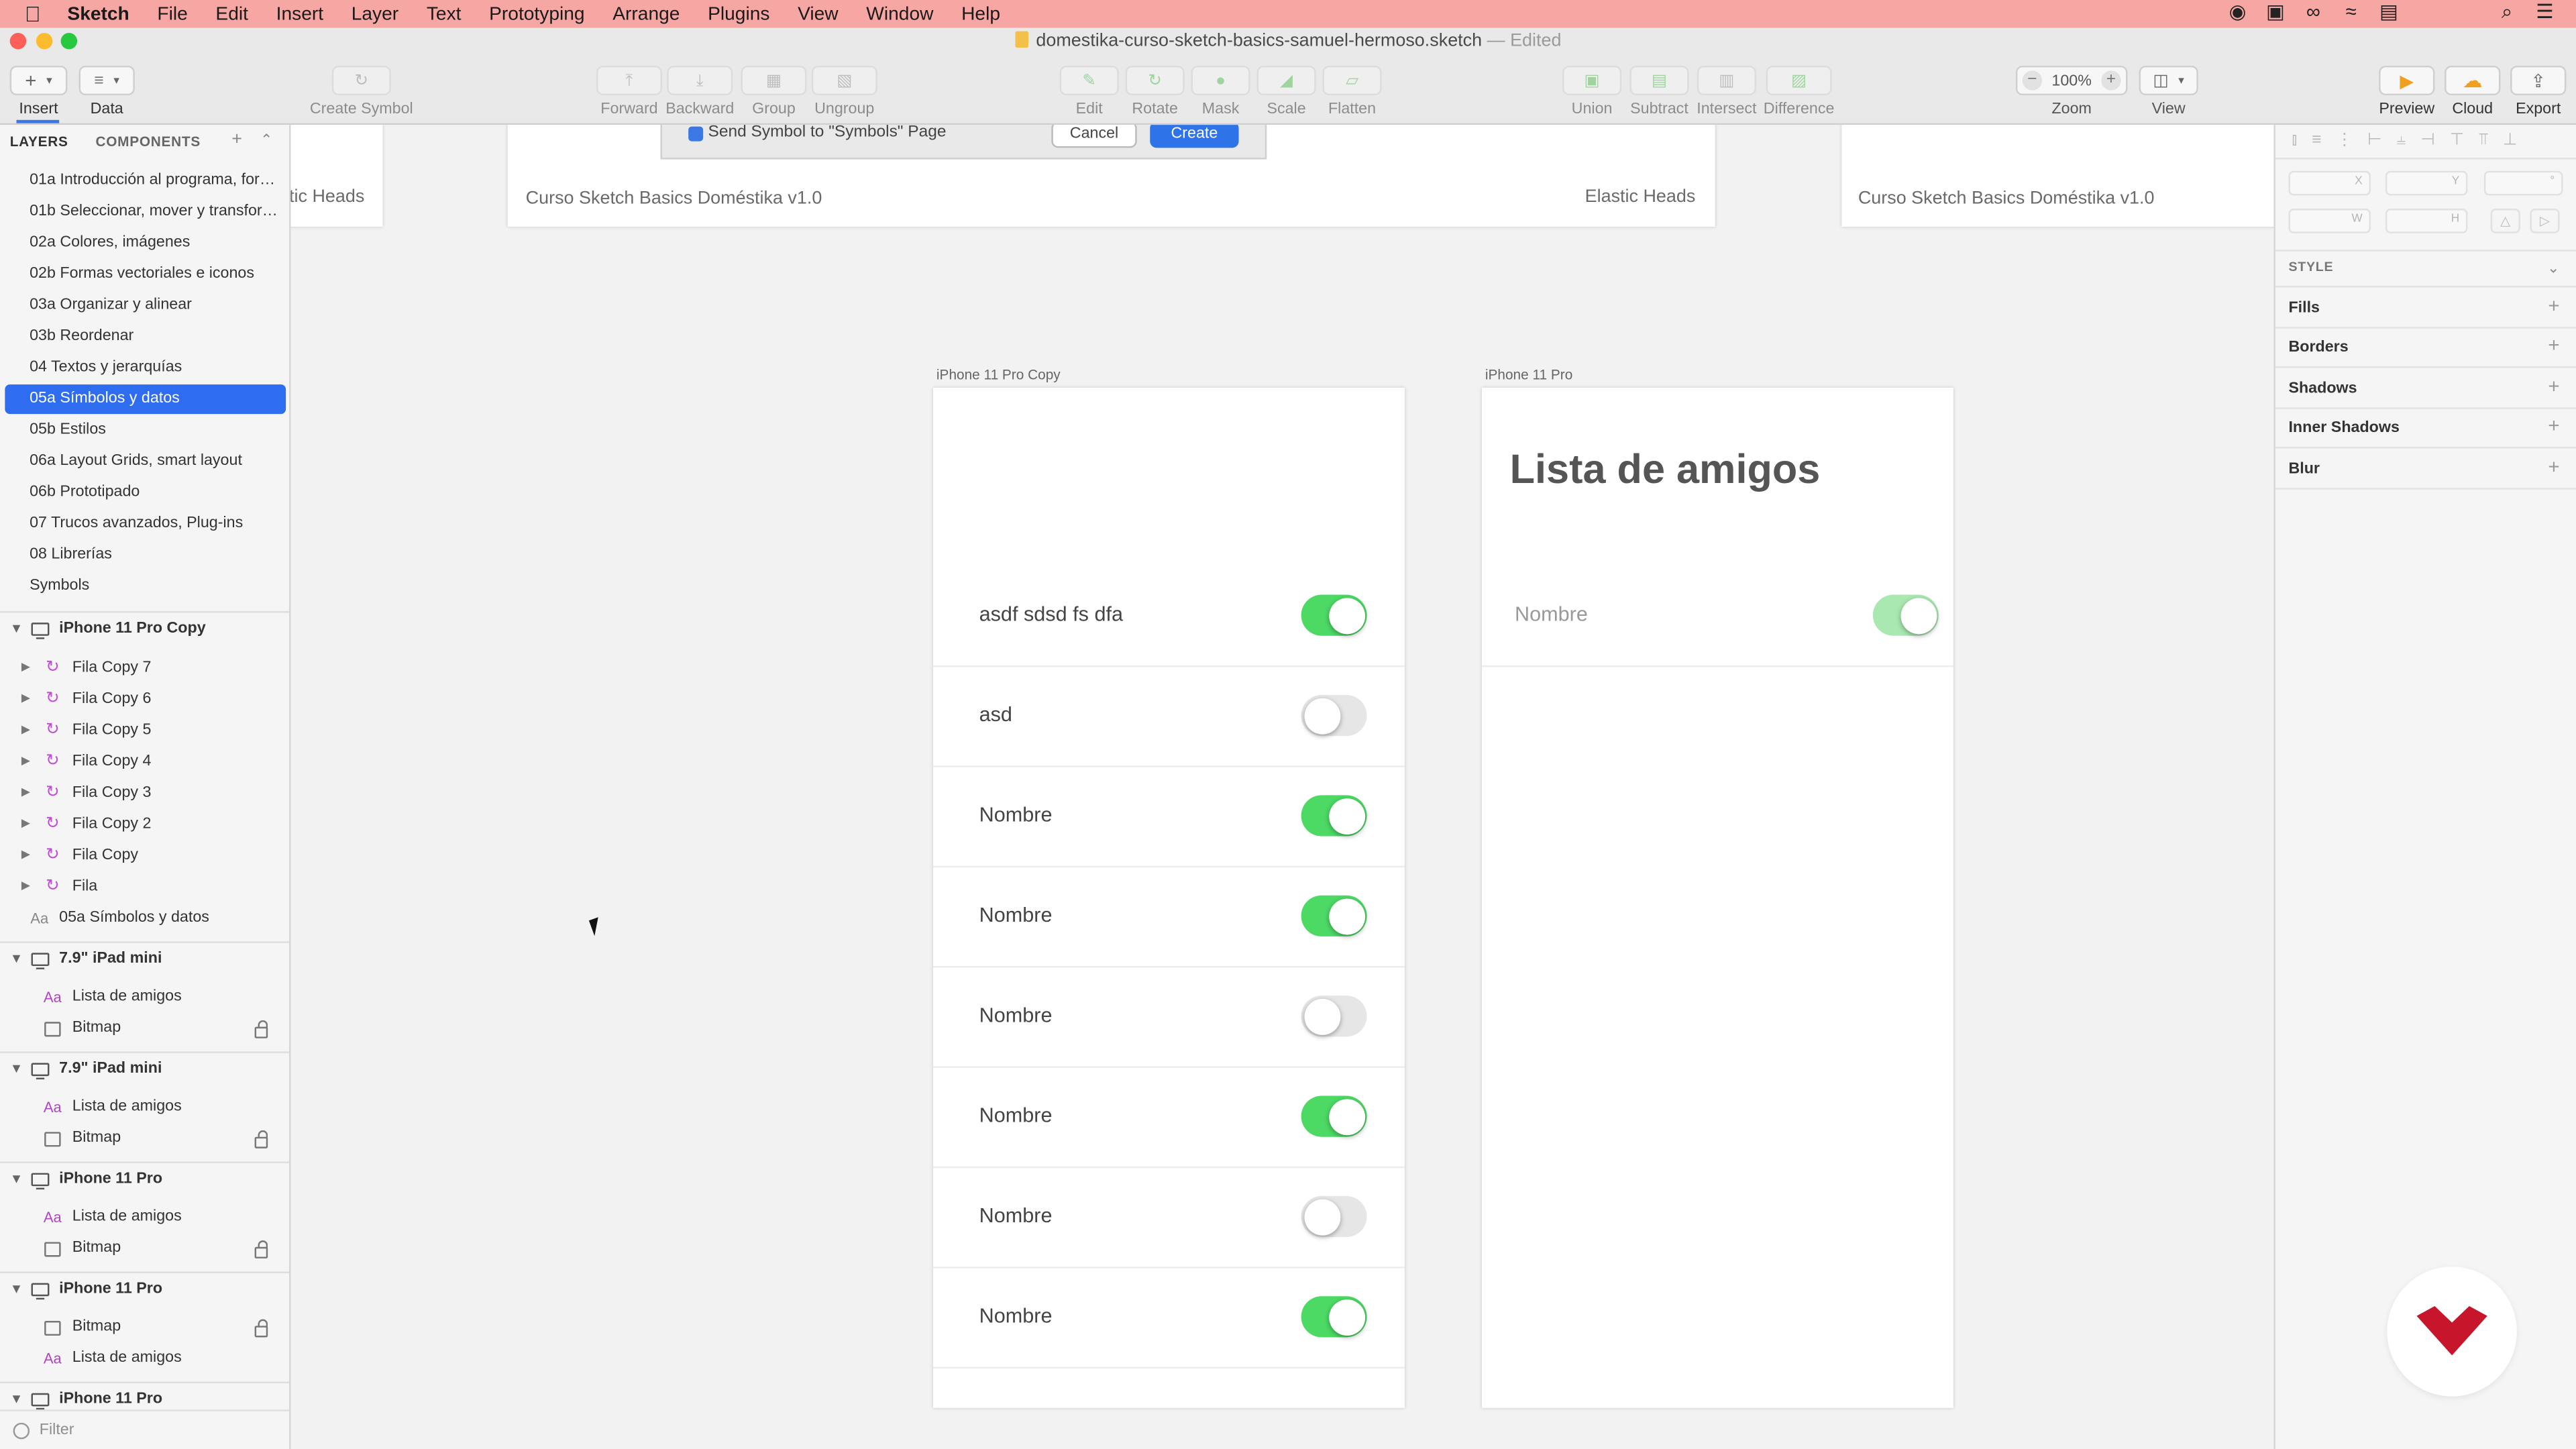  Describe the element at coordinates (2322, 389) in the screenshot. I see `shadows-section: Shadows` at that location.